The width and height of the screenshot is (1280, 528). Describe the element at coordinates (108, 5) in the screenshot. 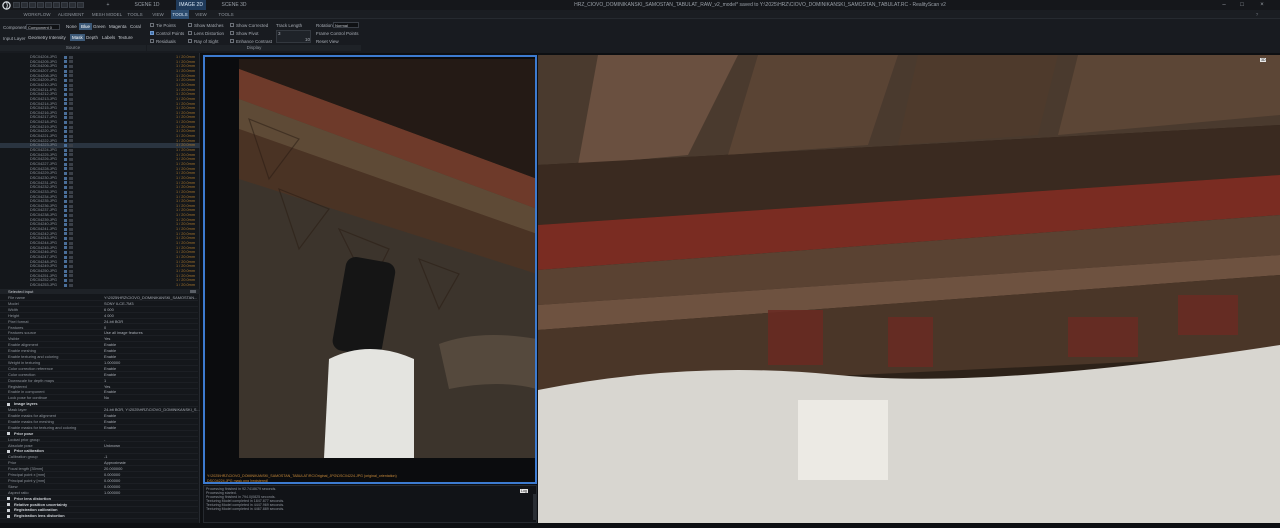

I see `add-tab-button: +` at that location.